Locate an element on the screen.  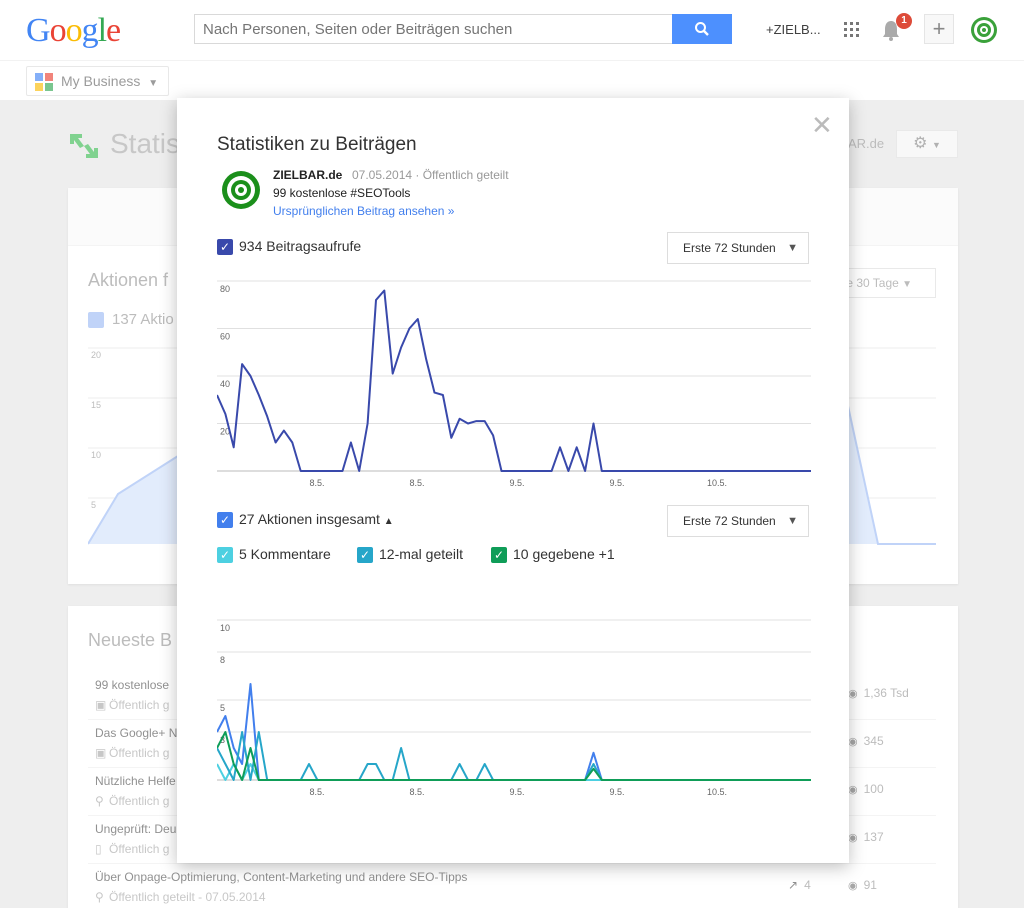
comments-checkbox: ✓ is located at coordinates (225, 555).